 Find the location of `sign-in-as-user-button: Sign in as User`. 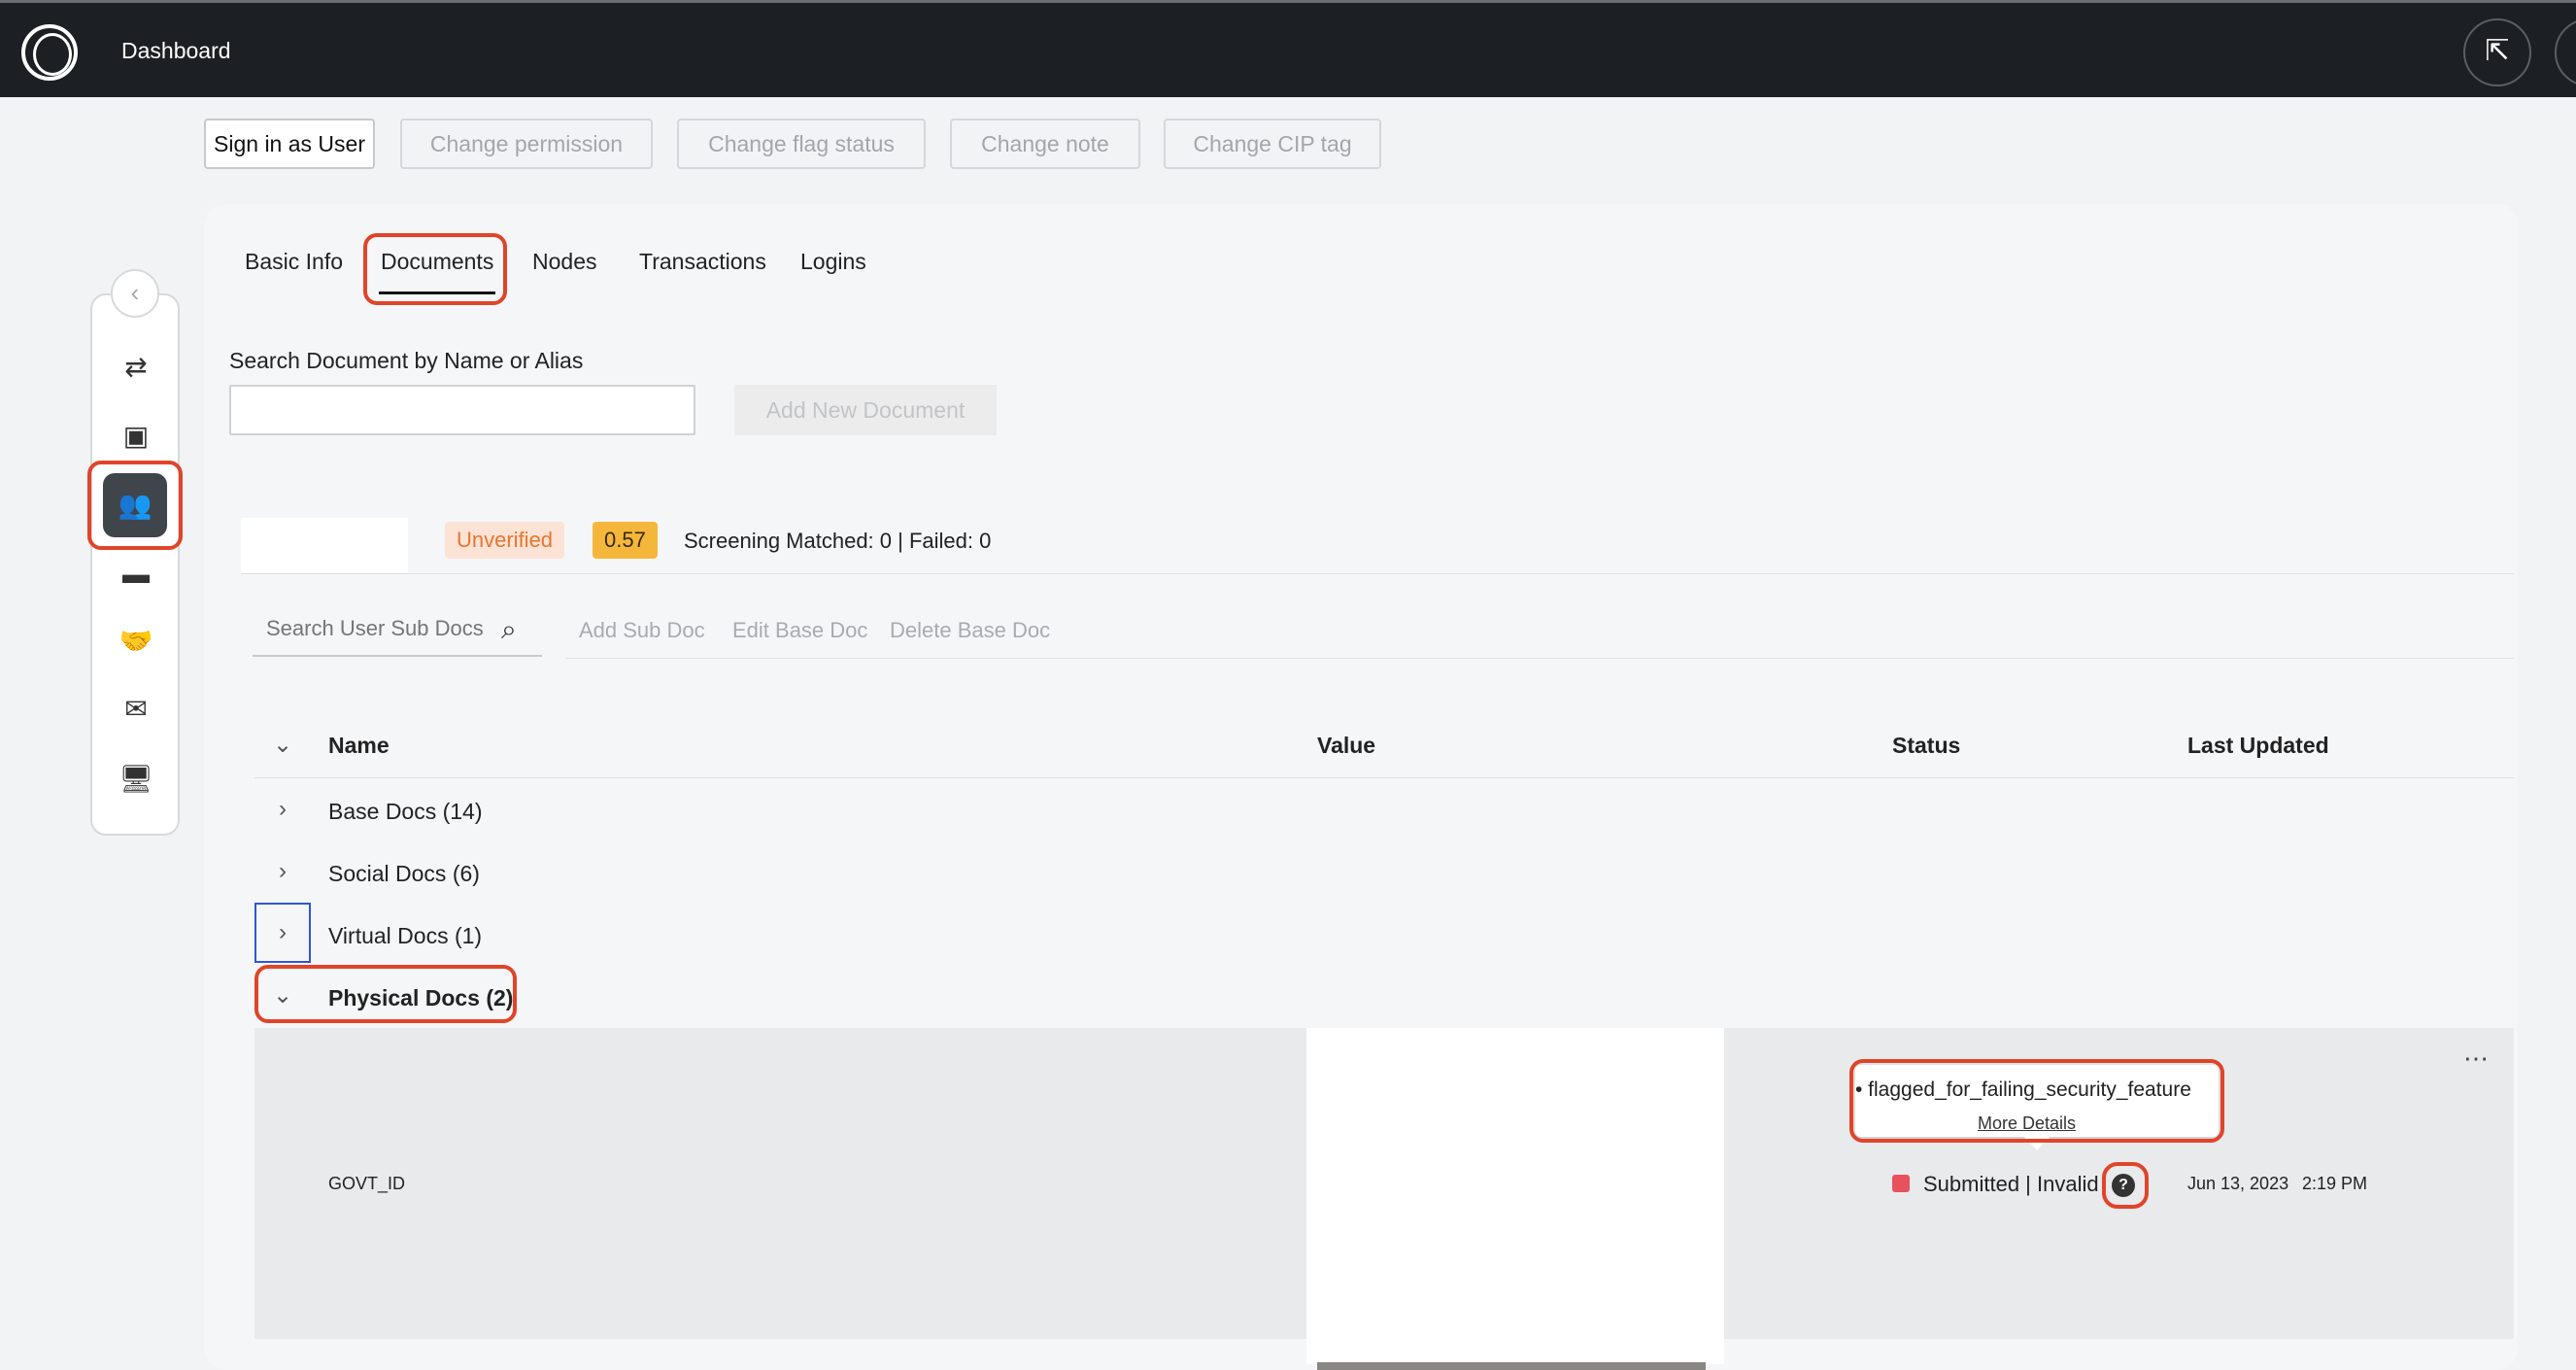

sign-in-as-user-button: Sign in as User is located at coordinates (289, 144).